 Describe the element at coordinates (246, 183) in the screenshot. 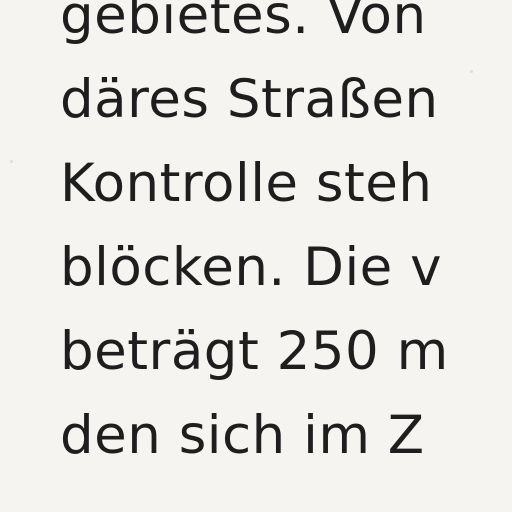

I see `text-line: Kontrolle steh` at that location.